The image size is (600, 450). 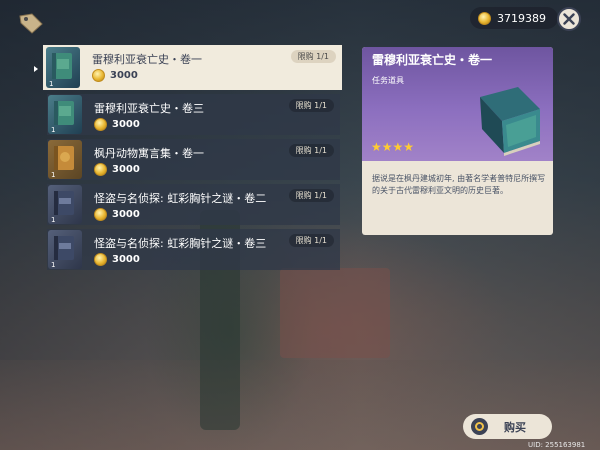 What do you see at coordinates (457, 104) in the screenshot?
I see `item-detail-header: 雷穆利亚衰亡史・卷一 任务道具 ★★★★` at bounding box center [457, 104].